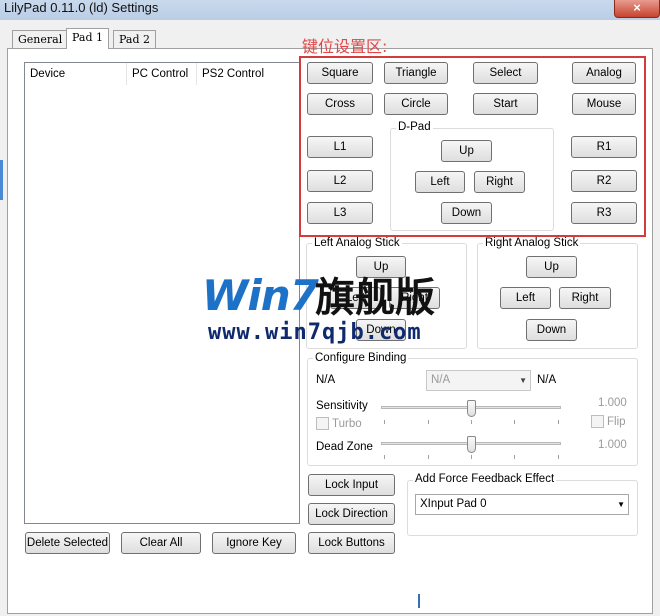 The image size is (660, 616). Describe the element at coordinates (76, 74) in the screenshot. I see `column-header-device: Device` at that location.